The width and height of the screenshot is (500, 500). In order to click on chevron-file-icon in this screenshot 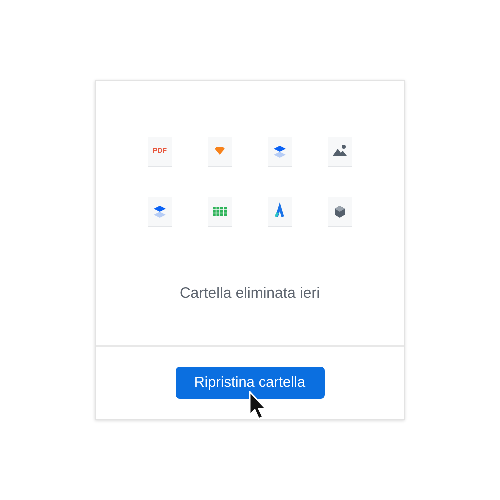, I will do `click(280, 212)`.